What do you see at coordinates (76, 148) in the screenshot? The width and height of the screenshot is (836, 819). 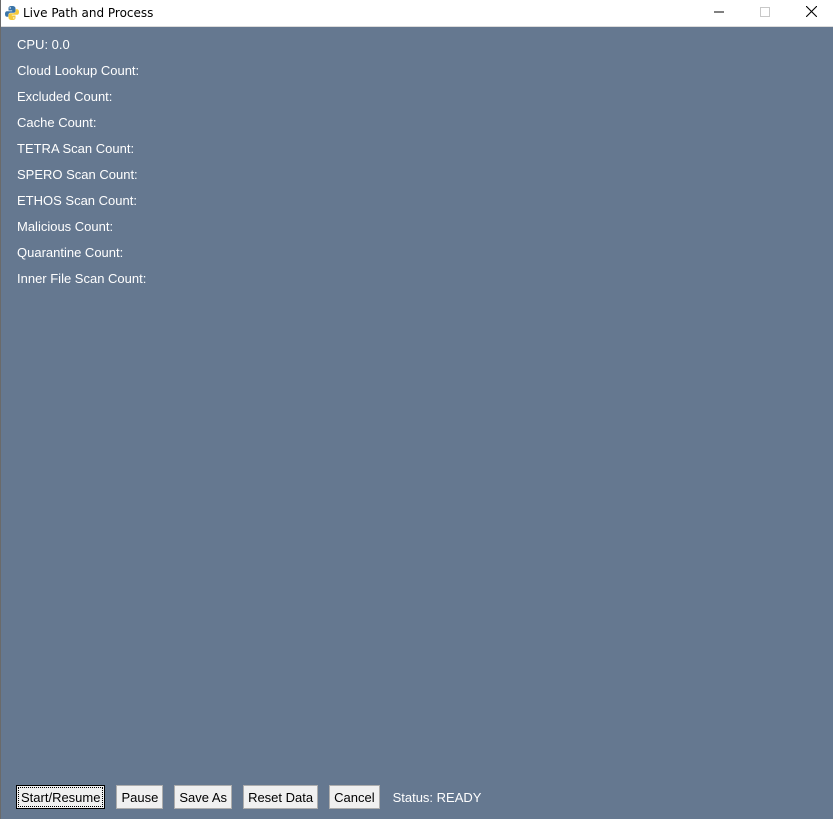 I see `tetra-scan-count-label: TETRA Scan Count:` at bounding box center [76, 148].